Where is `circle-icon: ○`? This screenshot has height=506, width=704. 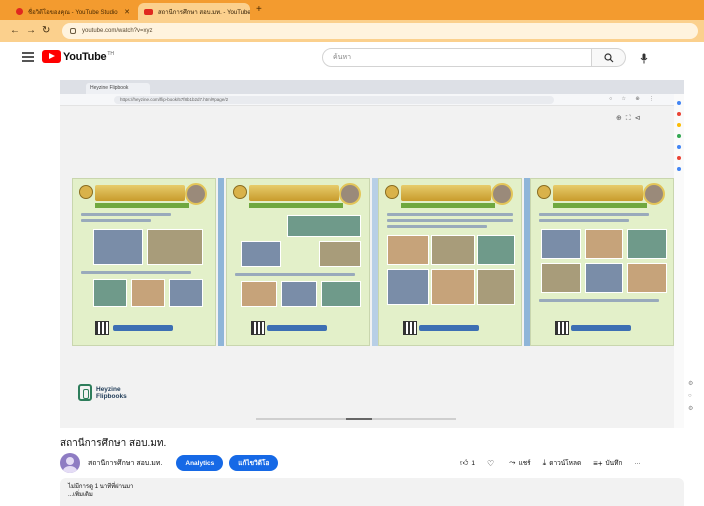 circle-icon: ○ is located at coordinates (690, 396).